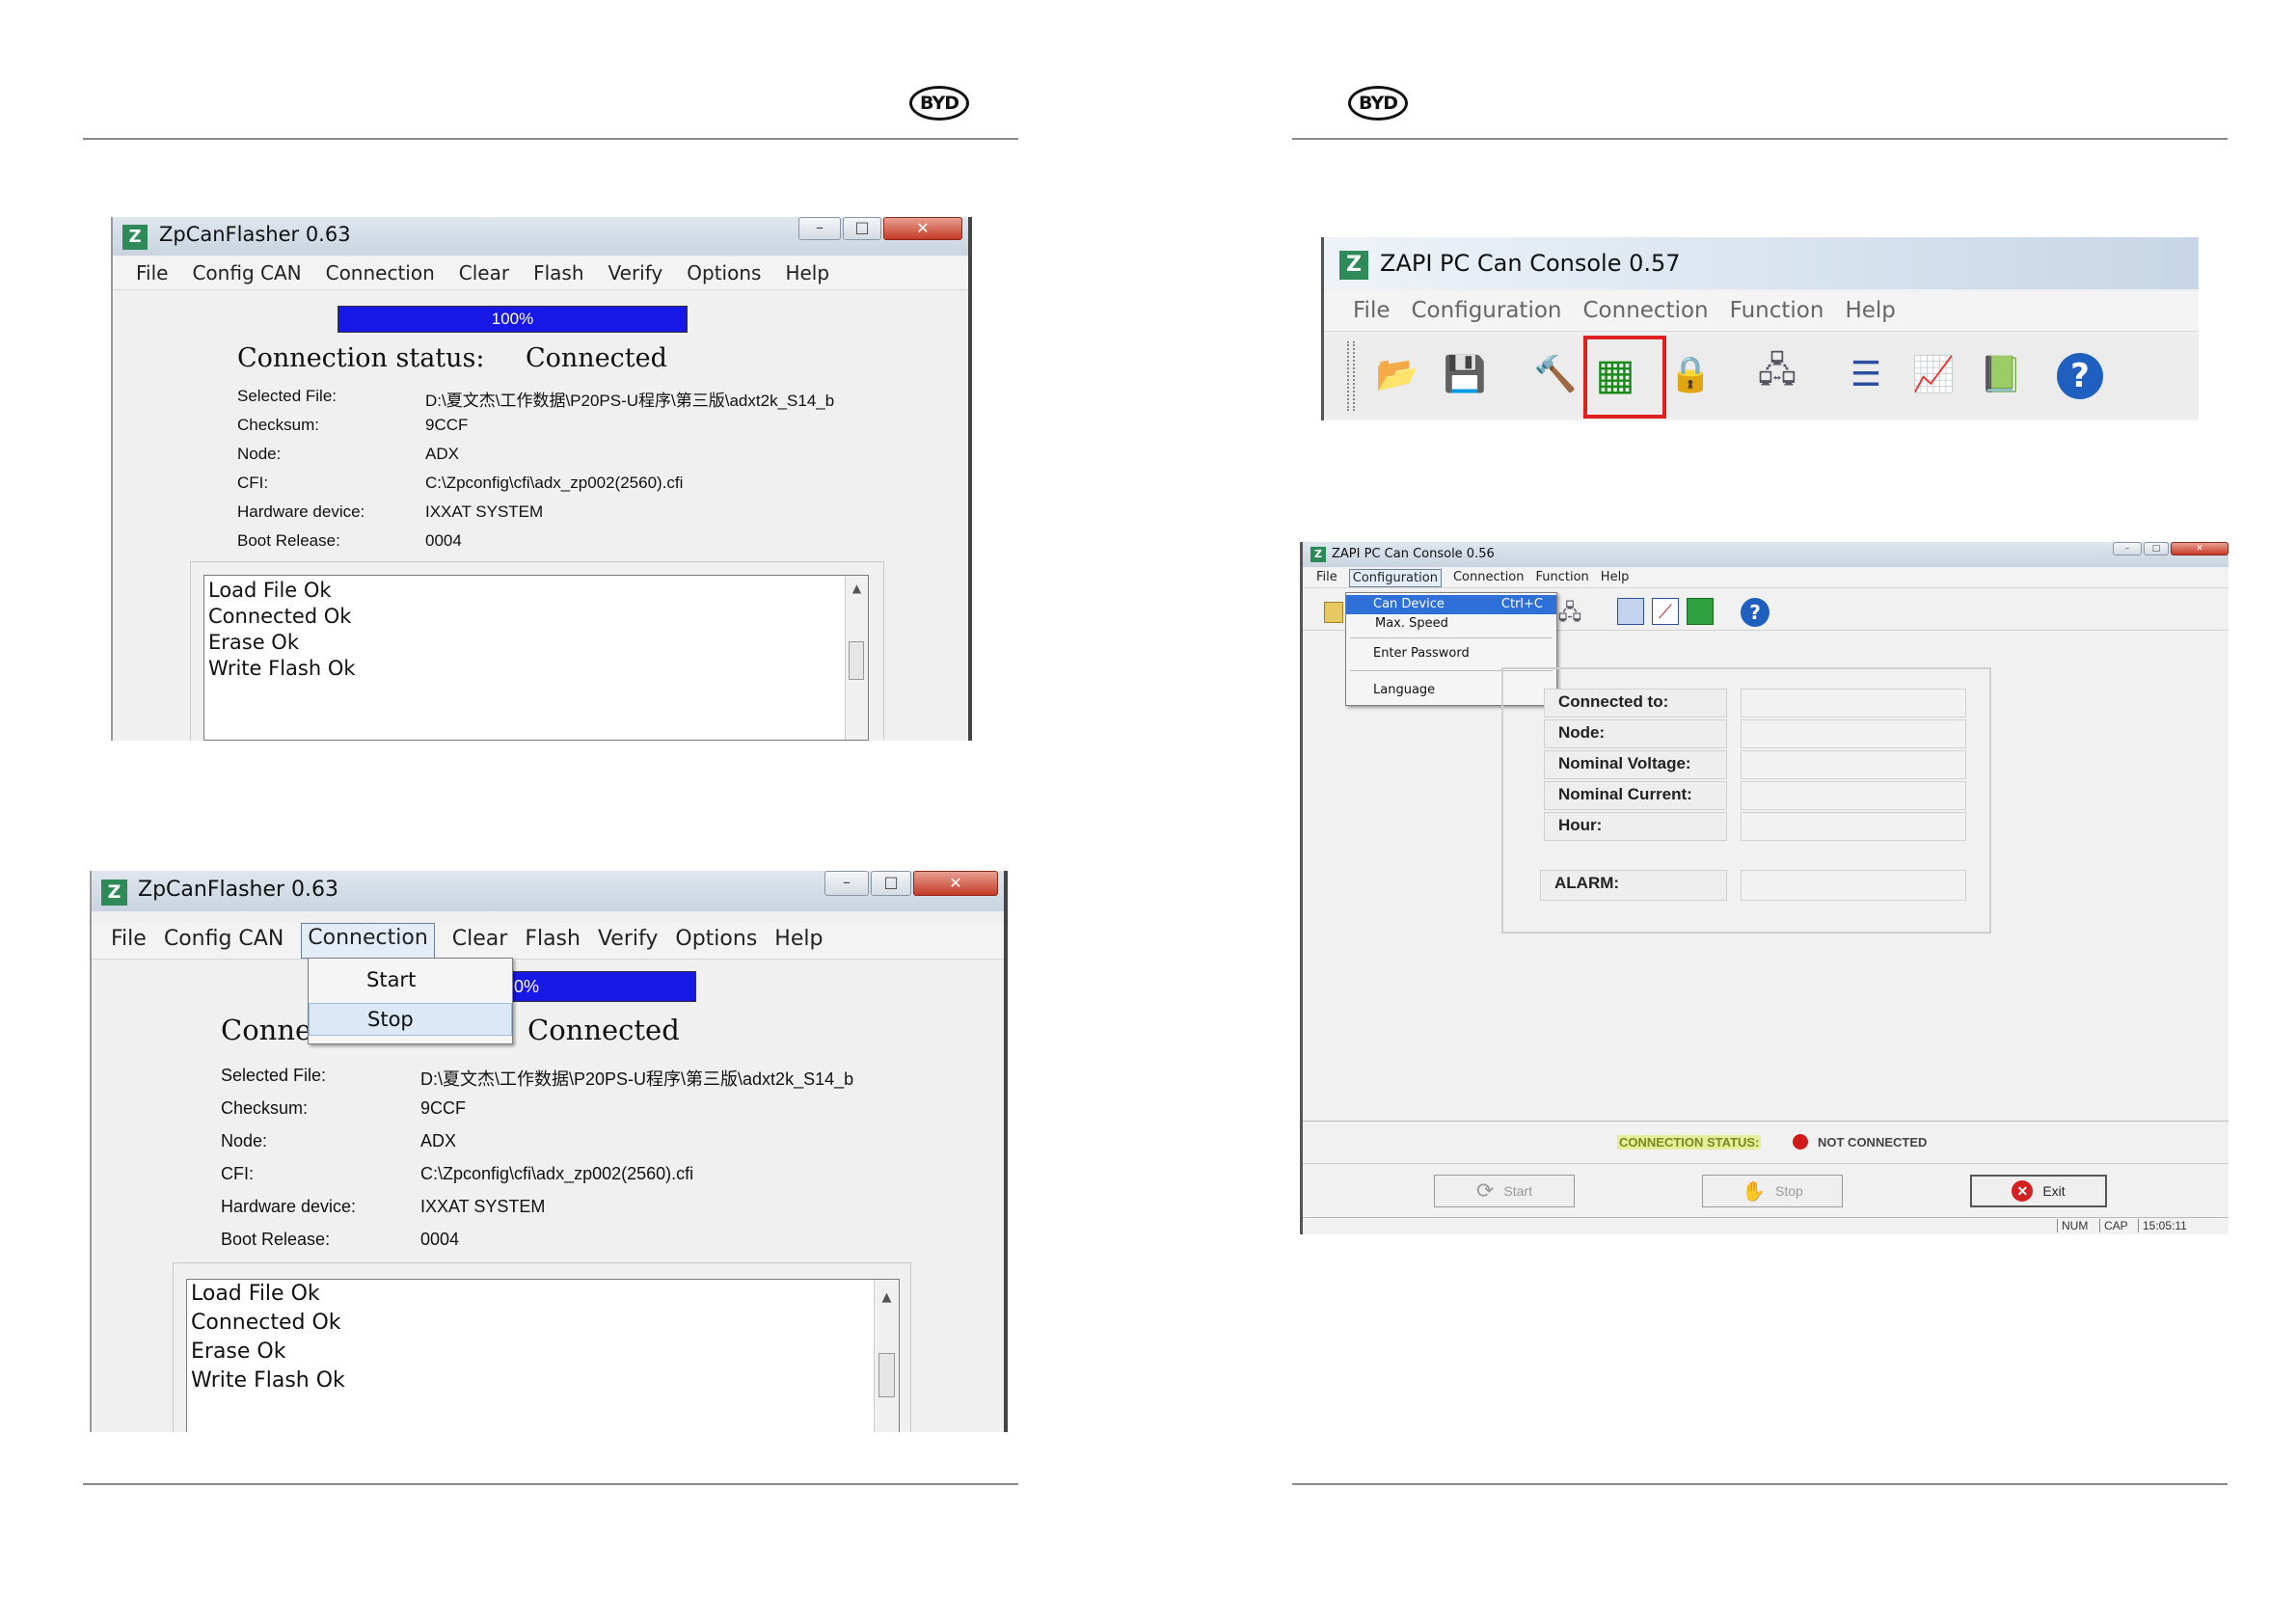 Image resolution: width=2296 pixels, height=1624 pixels. Describe the element at coordinates (1933, 374) in the screenshot. I see `chart-icon: 📈` at that location.